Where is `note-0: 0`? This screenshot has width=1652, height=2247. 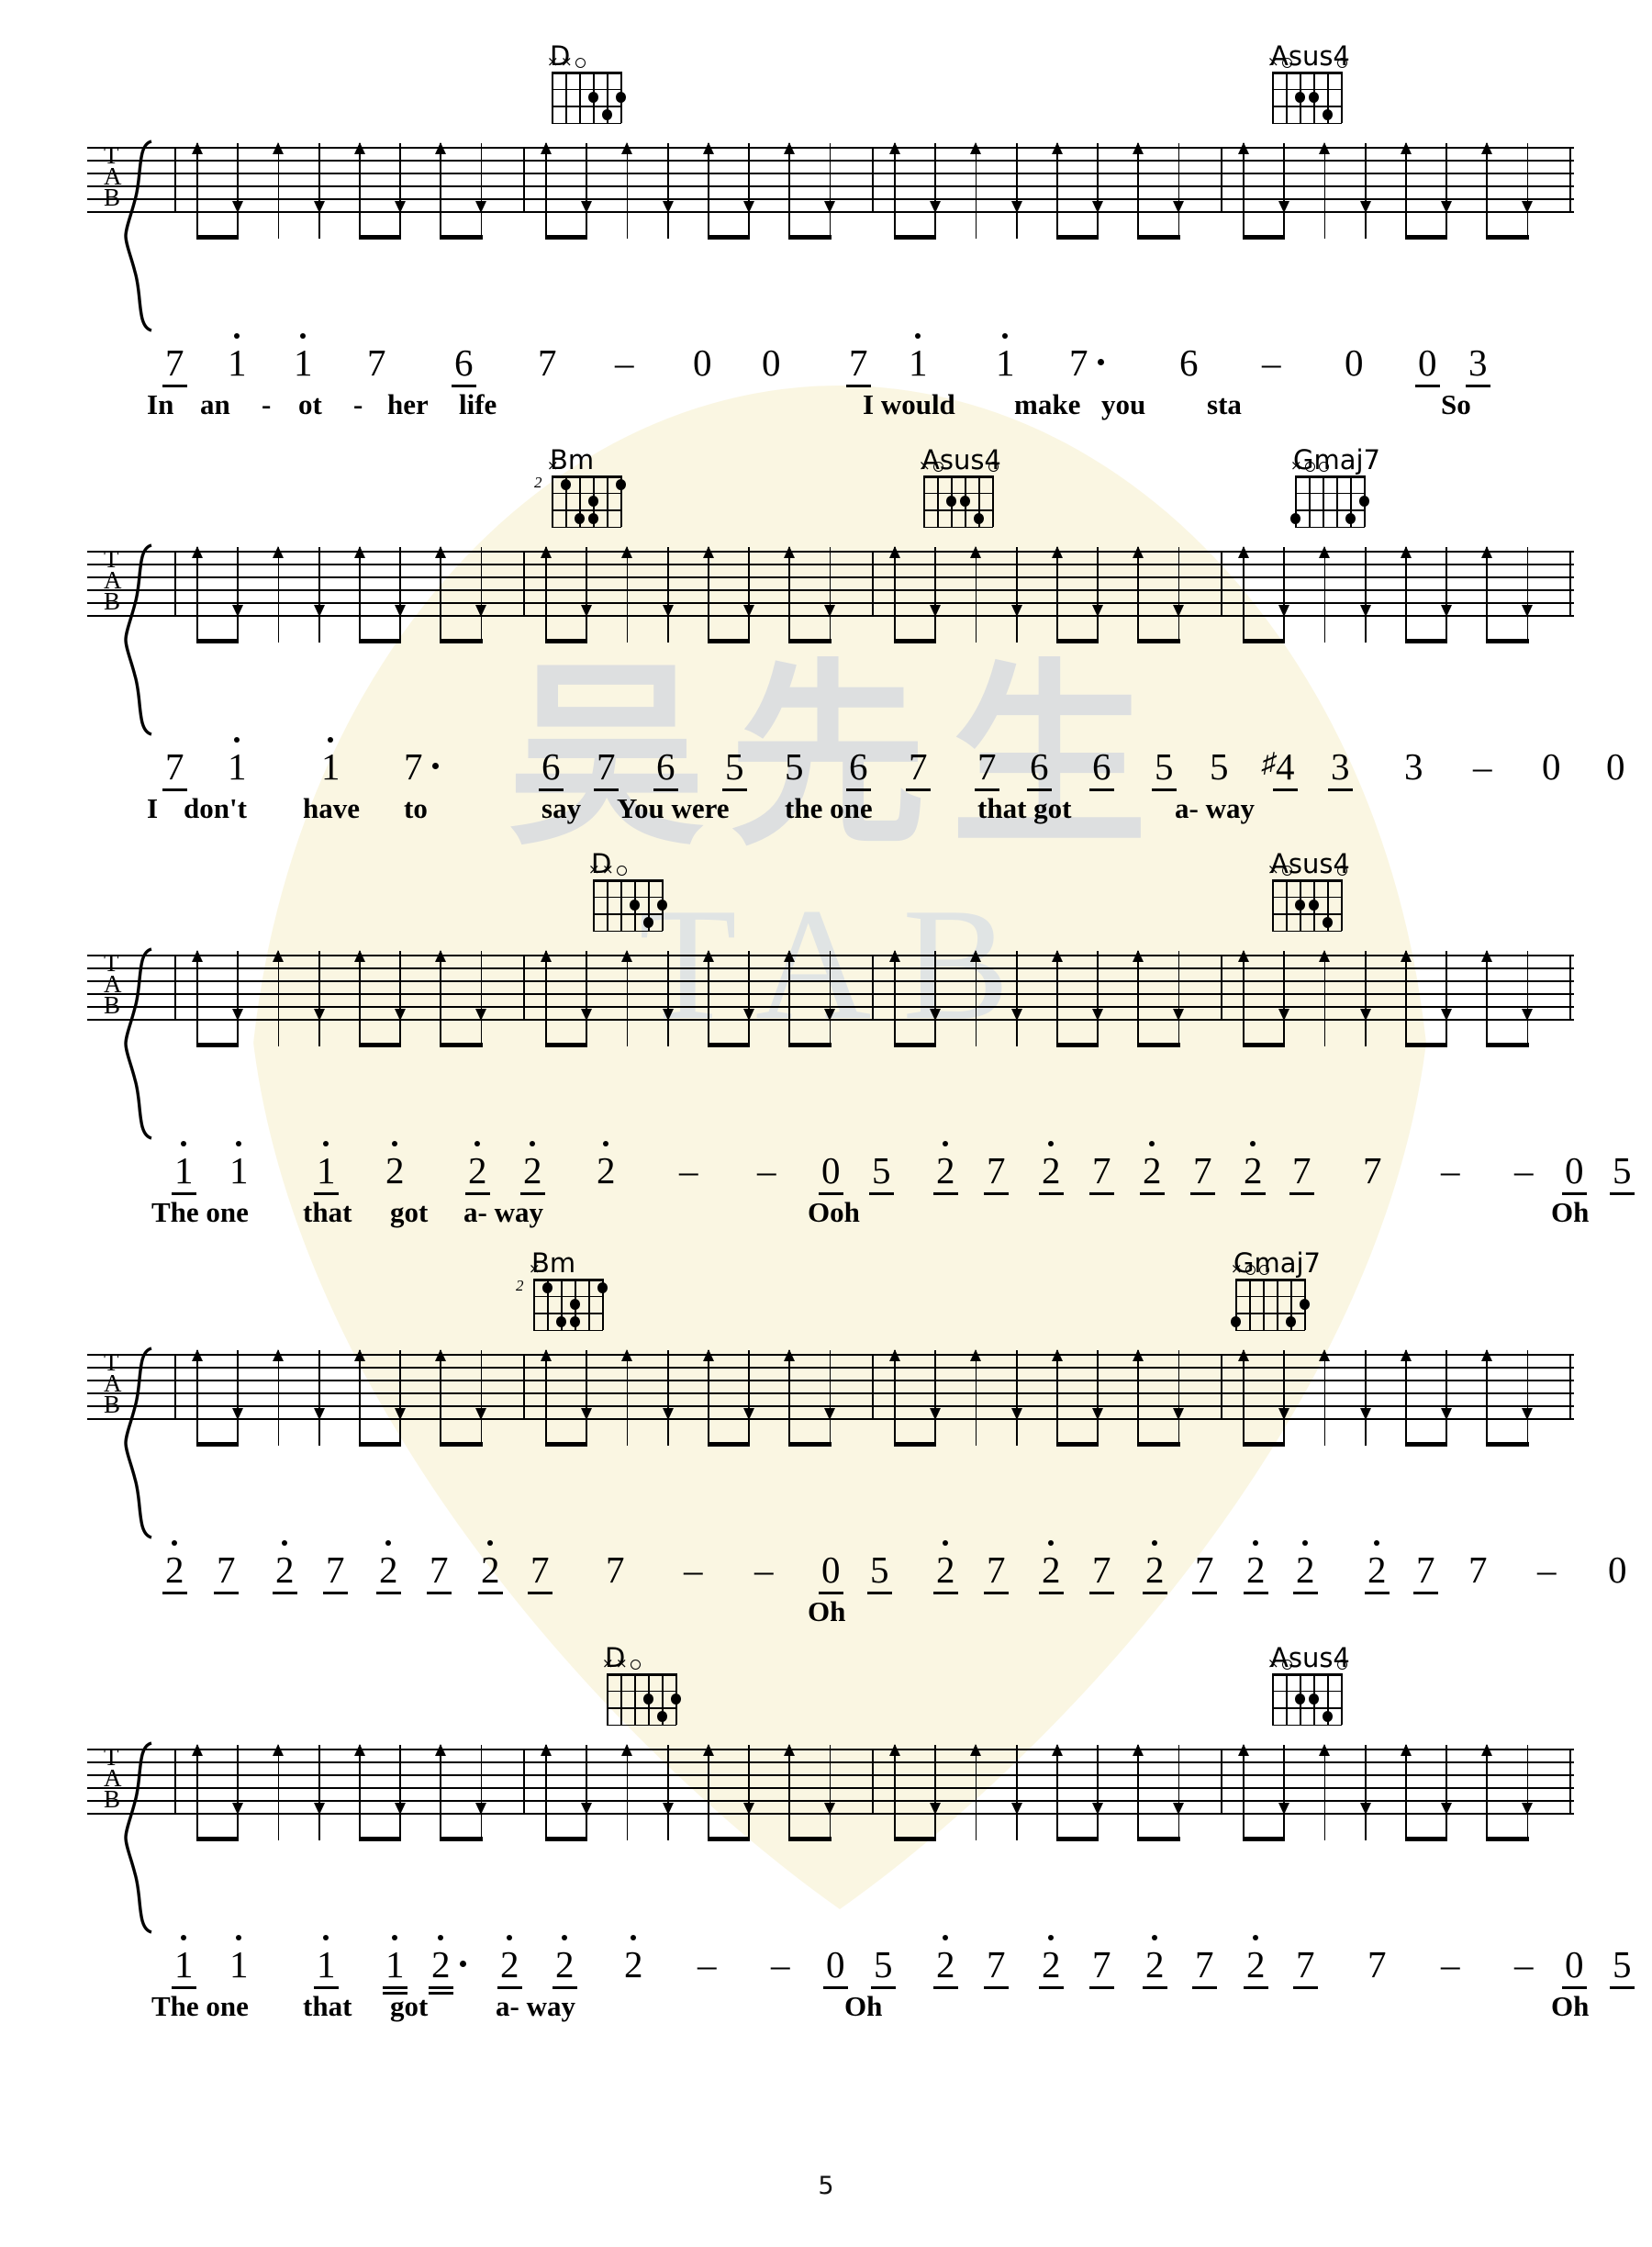
note-0: 0 is located at coordinates (836, 1967).